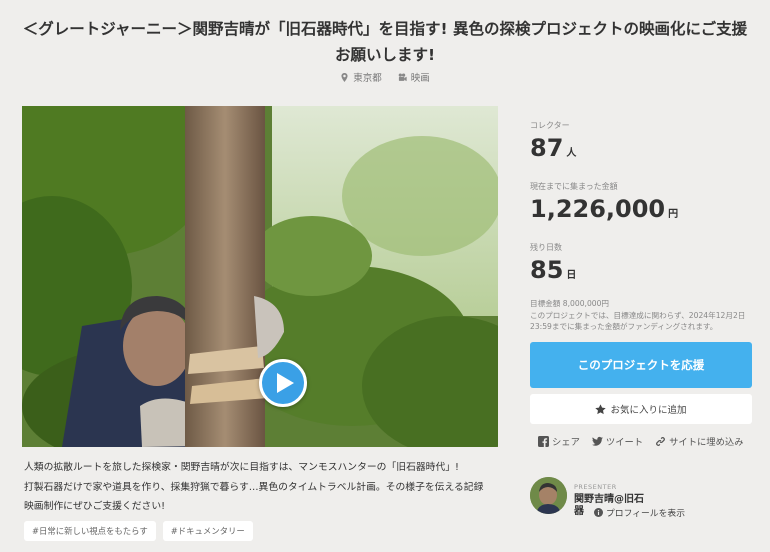 The height and width of the screenshot is (552, 770). I want to click on map-pin-icon, so click(344, 77).